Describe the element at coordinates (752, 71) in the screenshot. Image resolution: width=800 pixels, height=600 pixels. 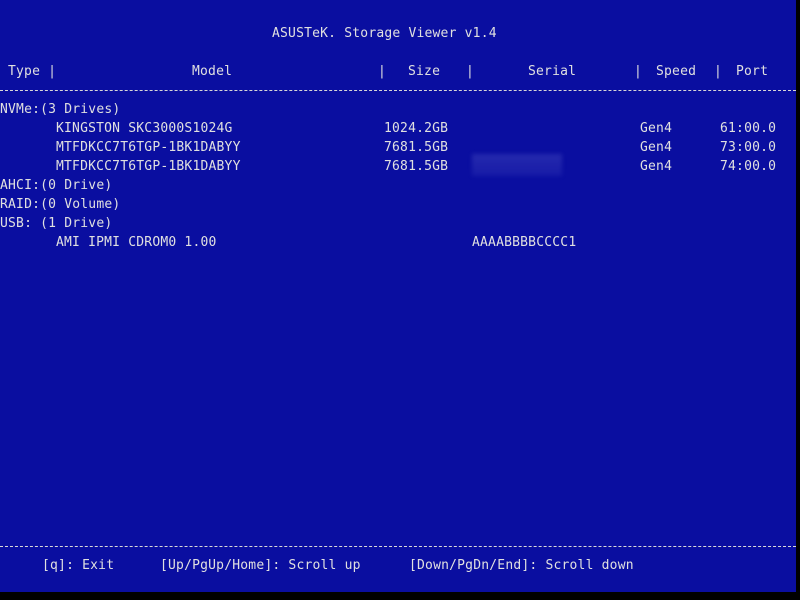
I see `column-header-port: Port` at that location.